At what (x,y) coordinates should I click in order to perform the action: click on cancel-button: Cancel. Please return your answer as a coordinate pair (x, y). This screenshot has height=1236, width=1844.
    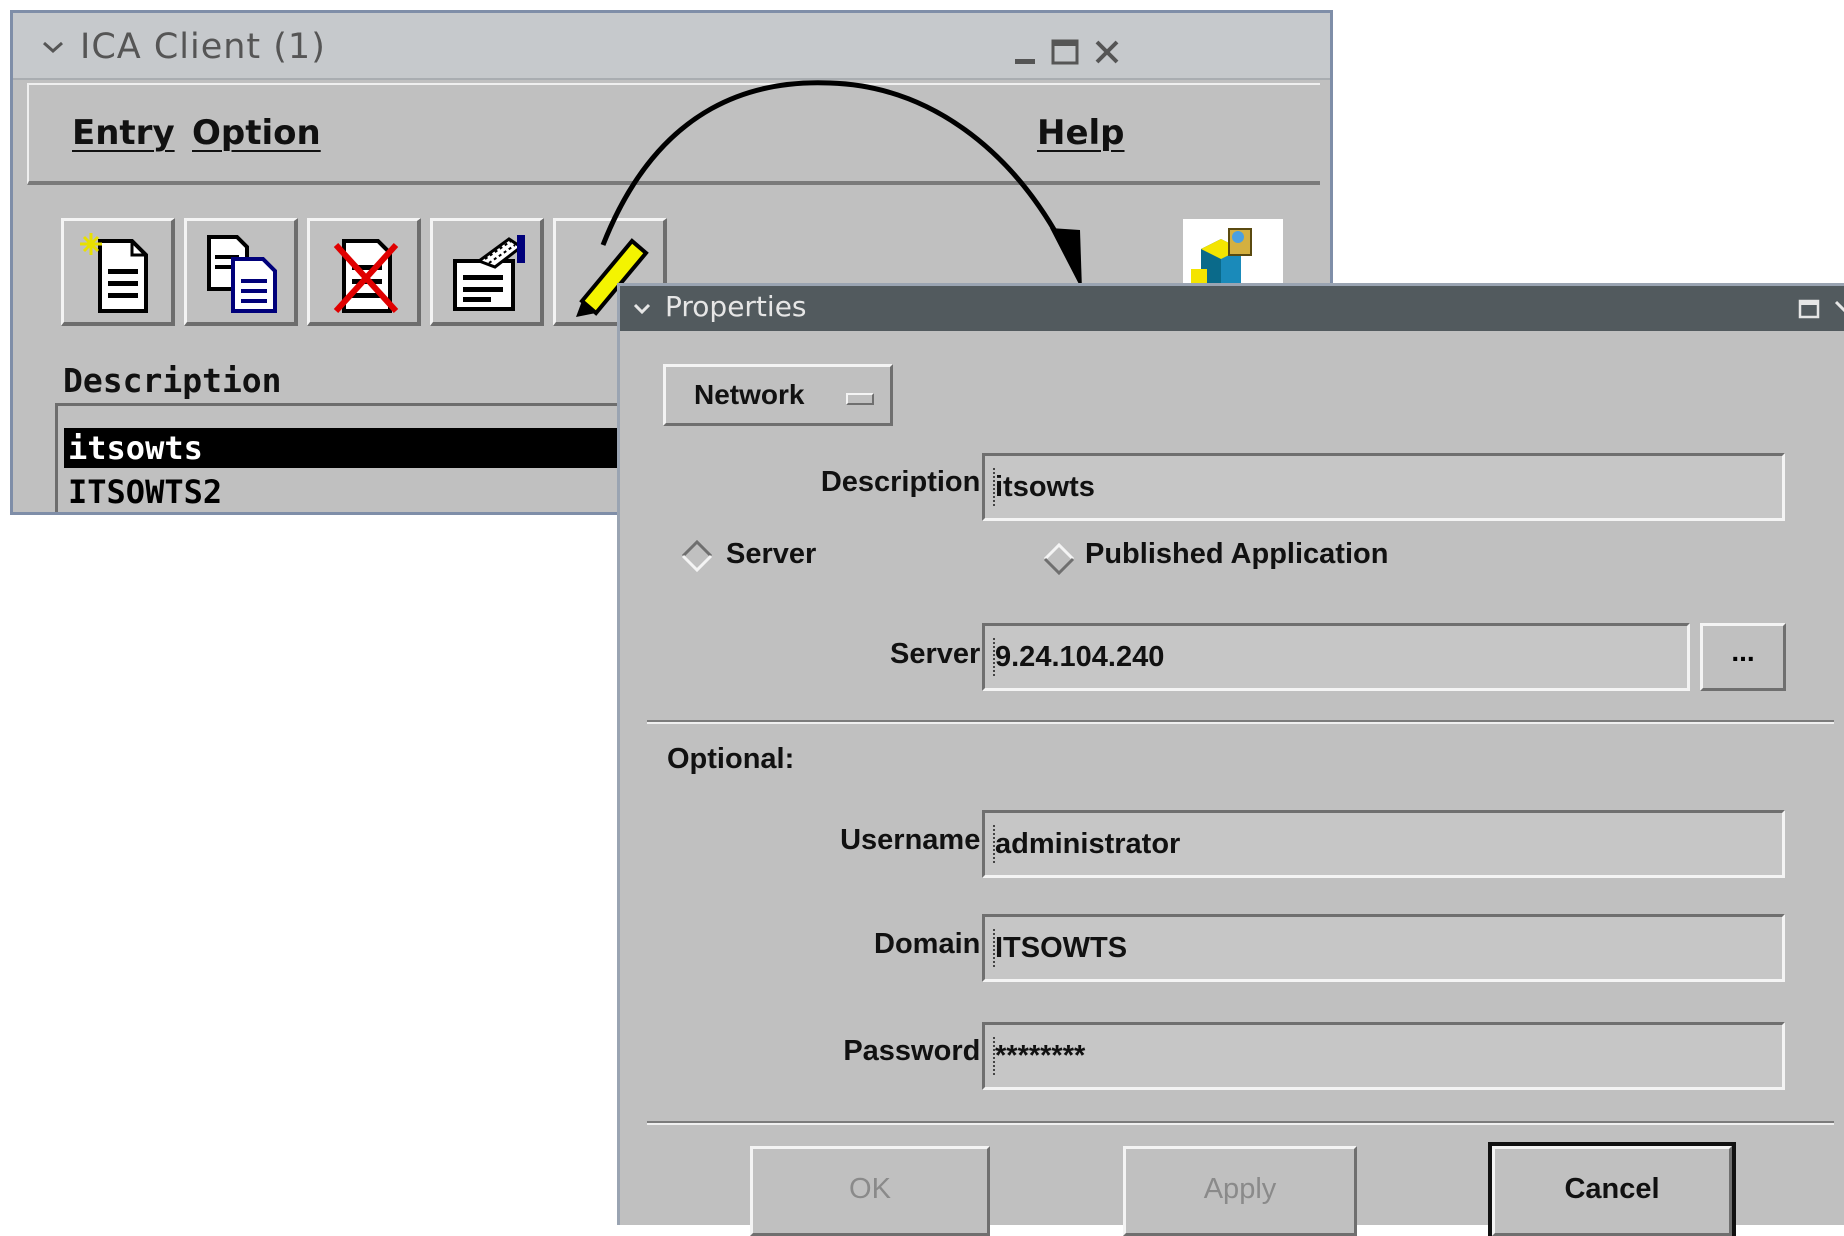
    Looking at the image, I should click on (1612, 1189).